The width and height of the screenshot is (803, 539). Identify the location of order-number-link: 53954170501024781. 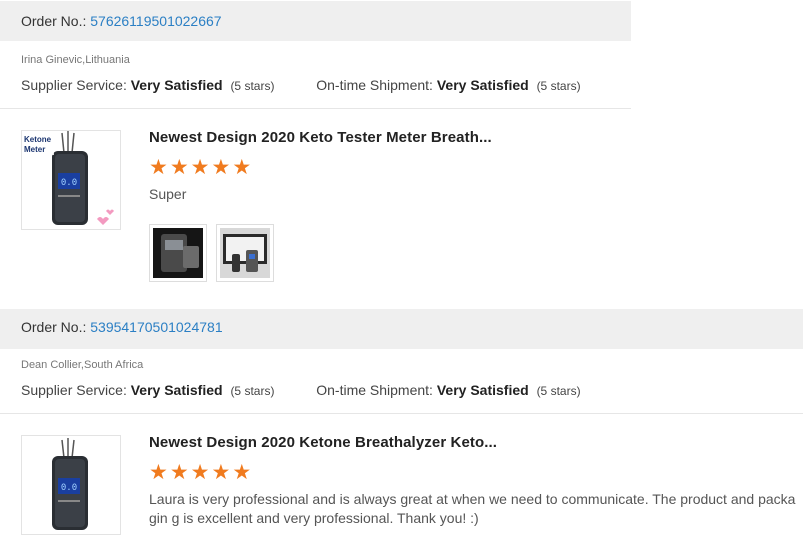
(156, 327).